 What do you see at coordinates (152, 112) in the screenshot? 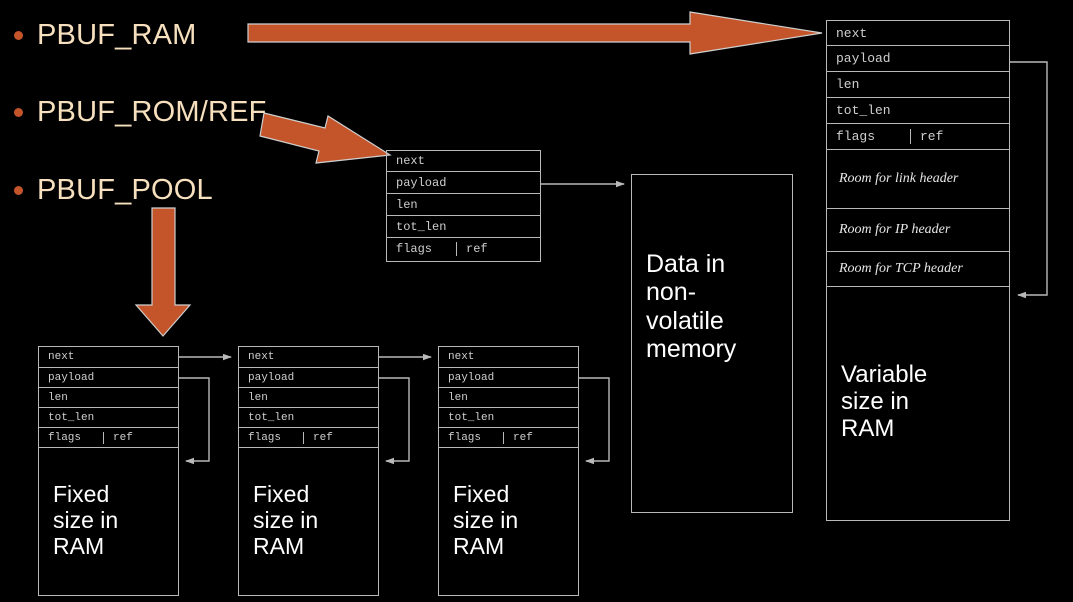
I see `bullet-label-pbuf-rom-ref: PBUF_ROM/REF` at bounding box center [152, 112].